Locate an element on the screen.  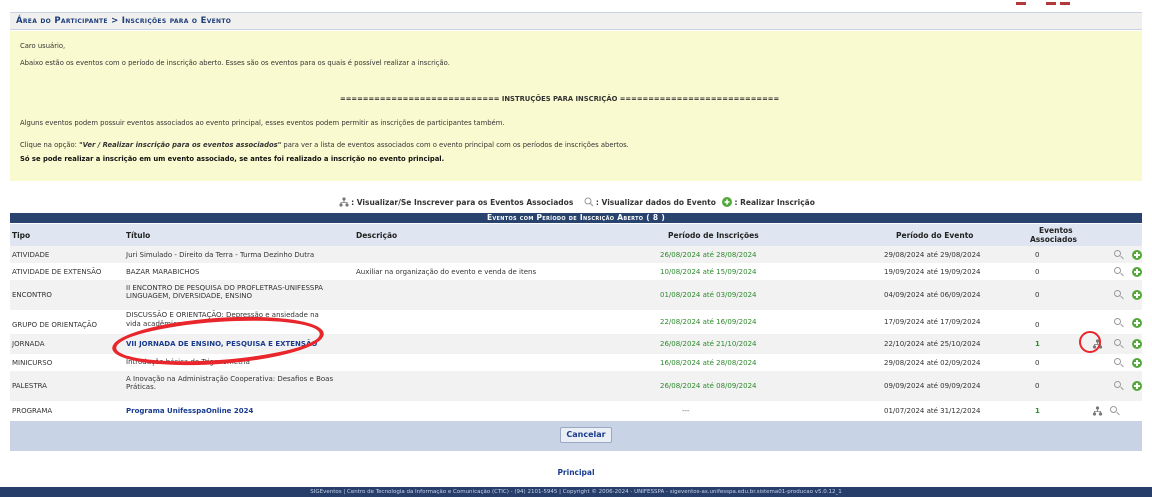
cell-periodo-inscricoes: 16/08/2024 até 28/08/2024 is located at coordinates (708, 363).